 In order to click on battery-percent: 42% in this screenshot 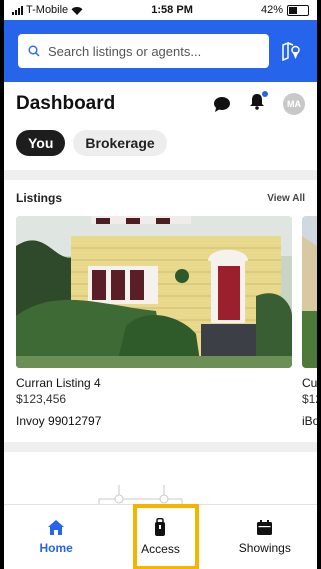, I will do `click(271, 10)`.